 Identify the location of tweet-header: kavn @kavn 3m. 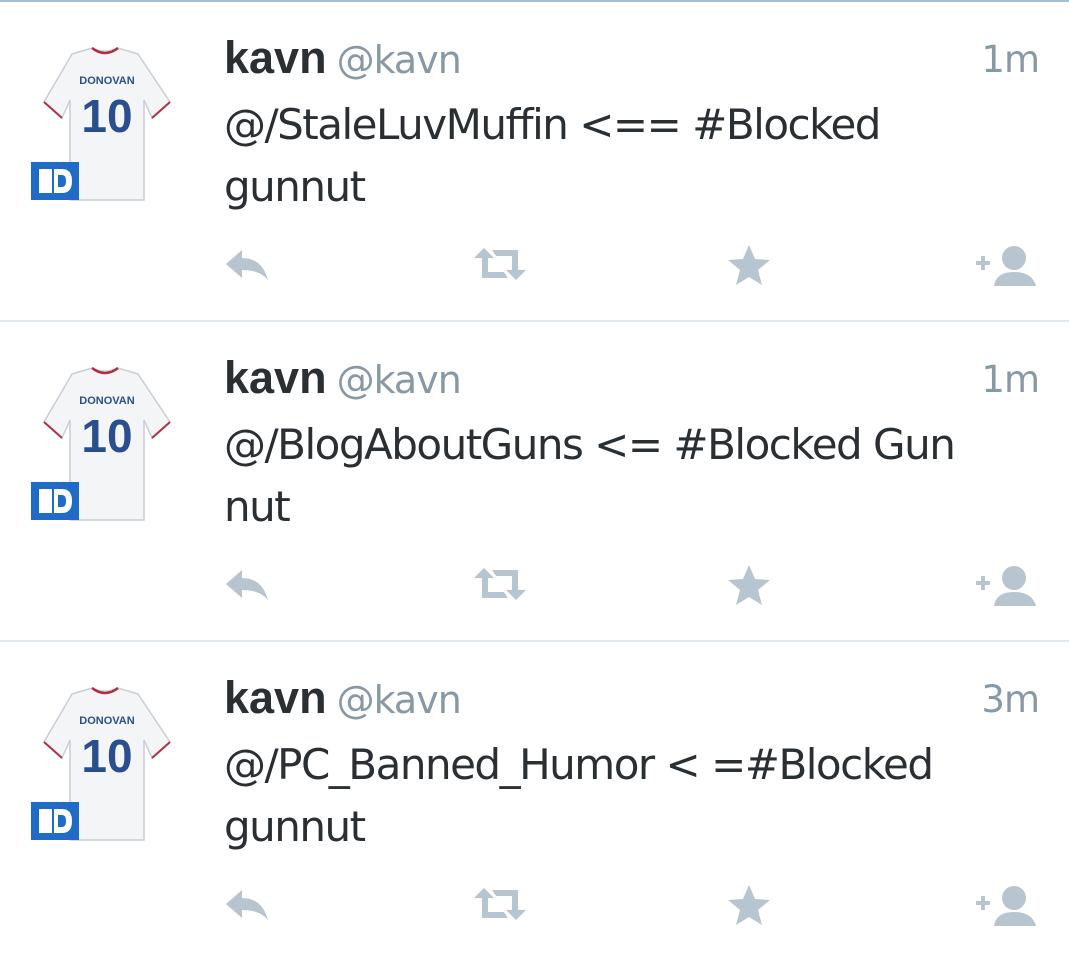
(632, 702).